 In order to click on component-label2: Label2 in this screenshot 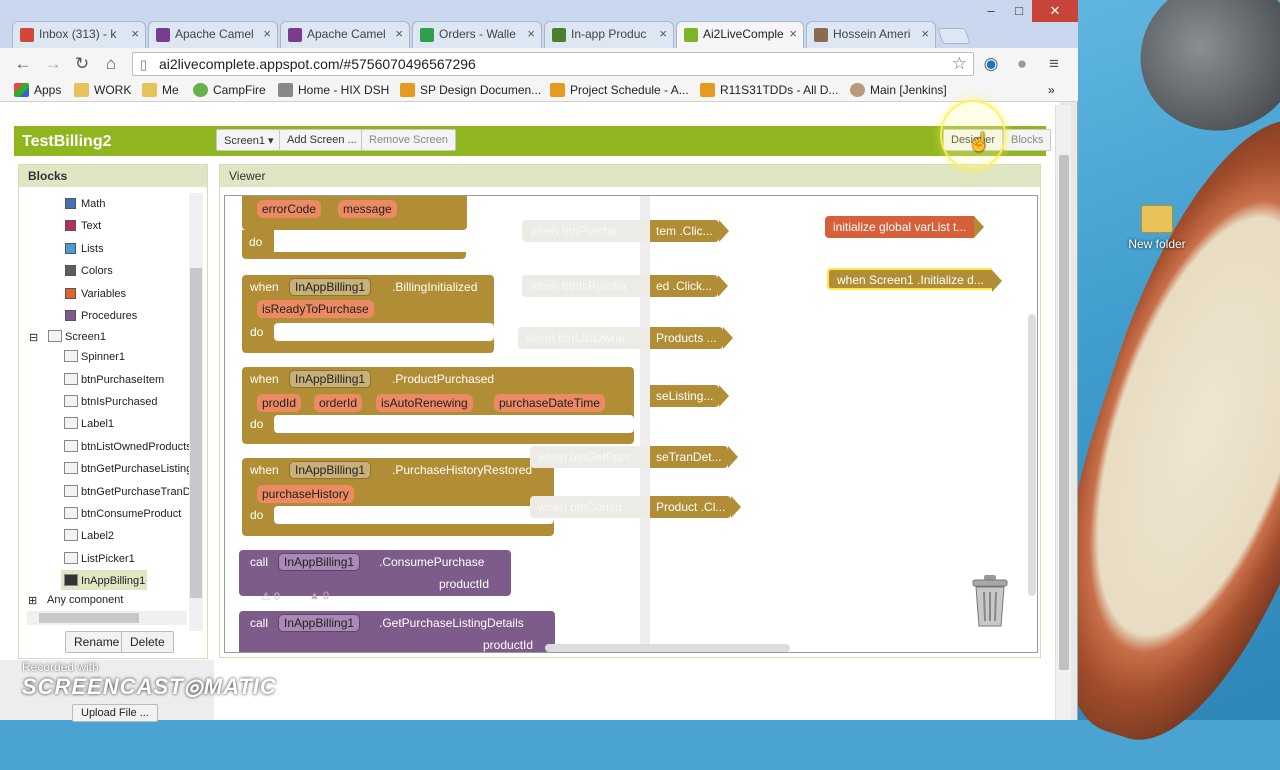, I will do `click(89, 535)`.